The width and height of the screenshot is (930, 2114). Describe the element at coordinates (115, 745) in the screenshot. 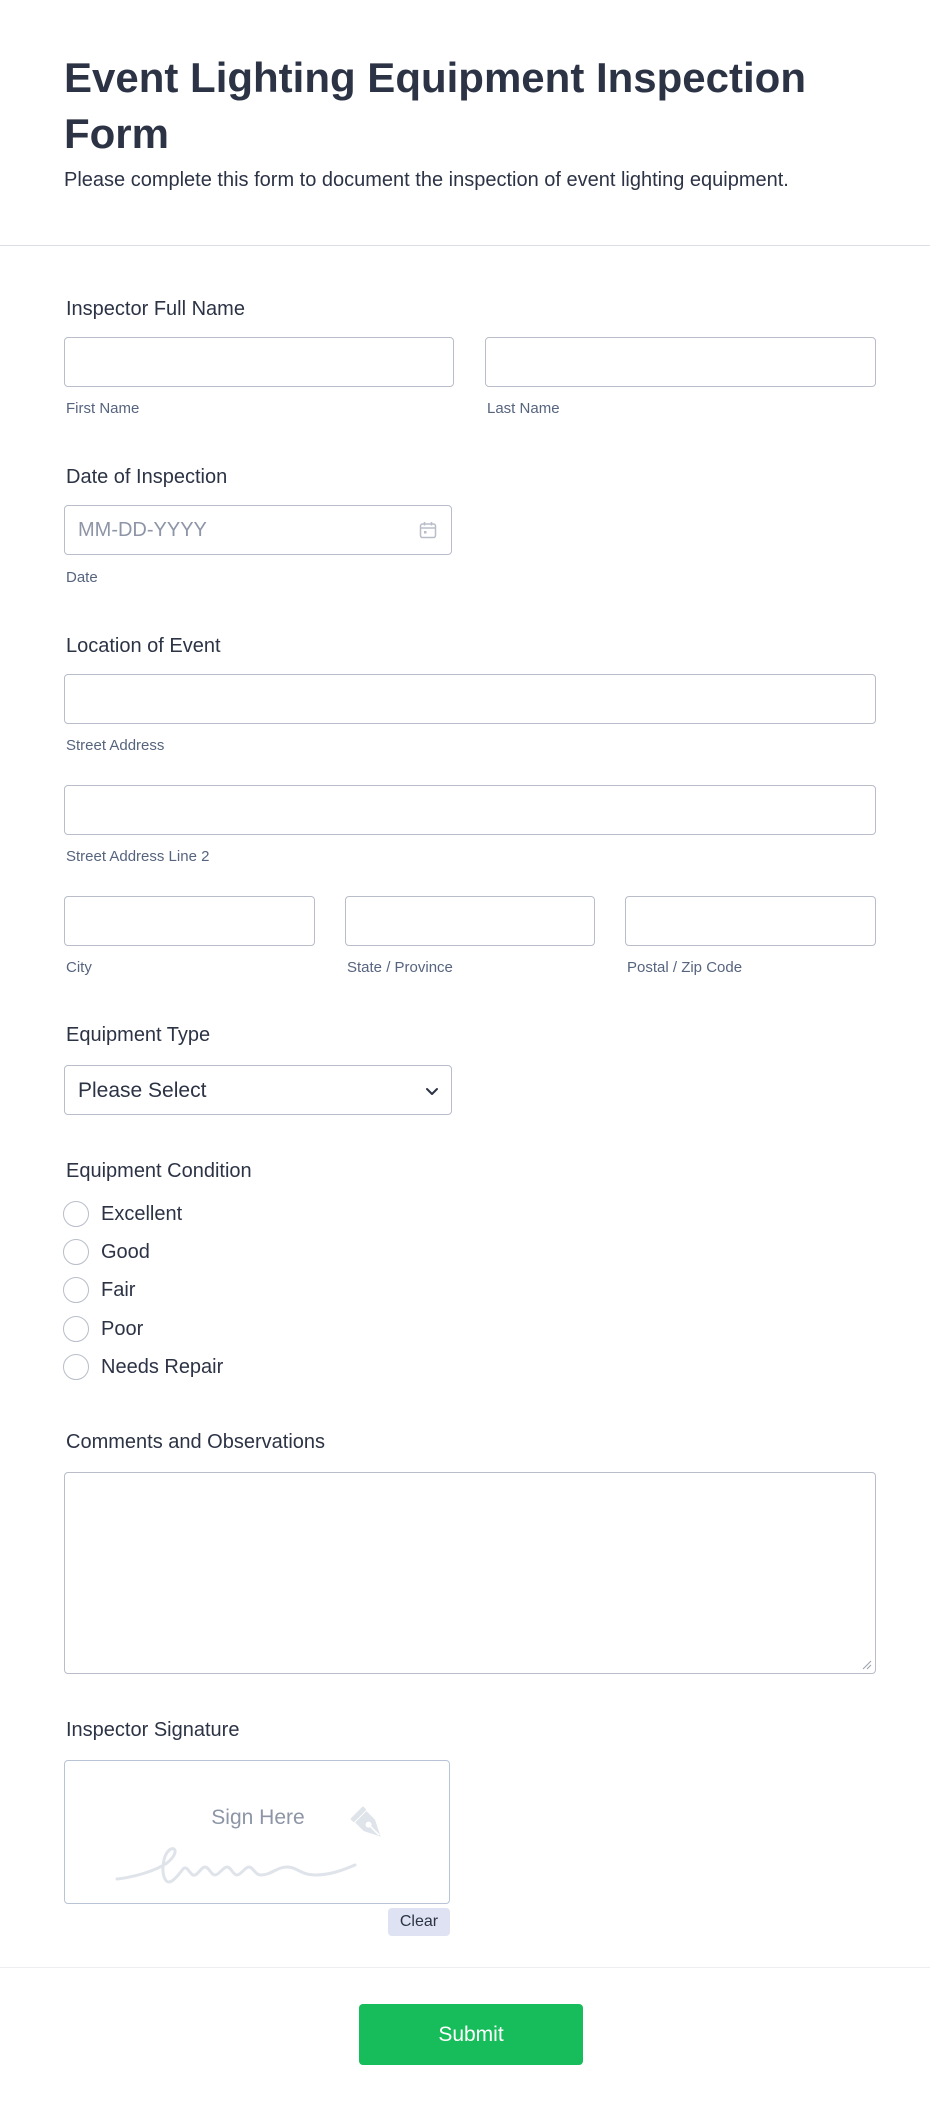

I see `street-address-sublabel: Street Address` at that location.